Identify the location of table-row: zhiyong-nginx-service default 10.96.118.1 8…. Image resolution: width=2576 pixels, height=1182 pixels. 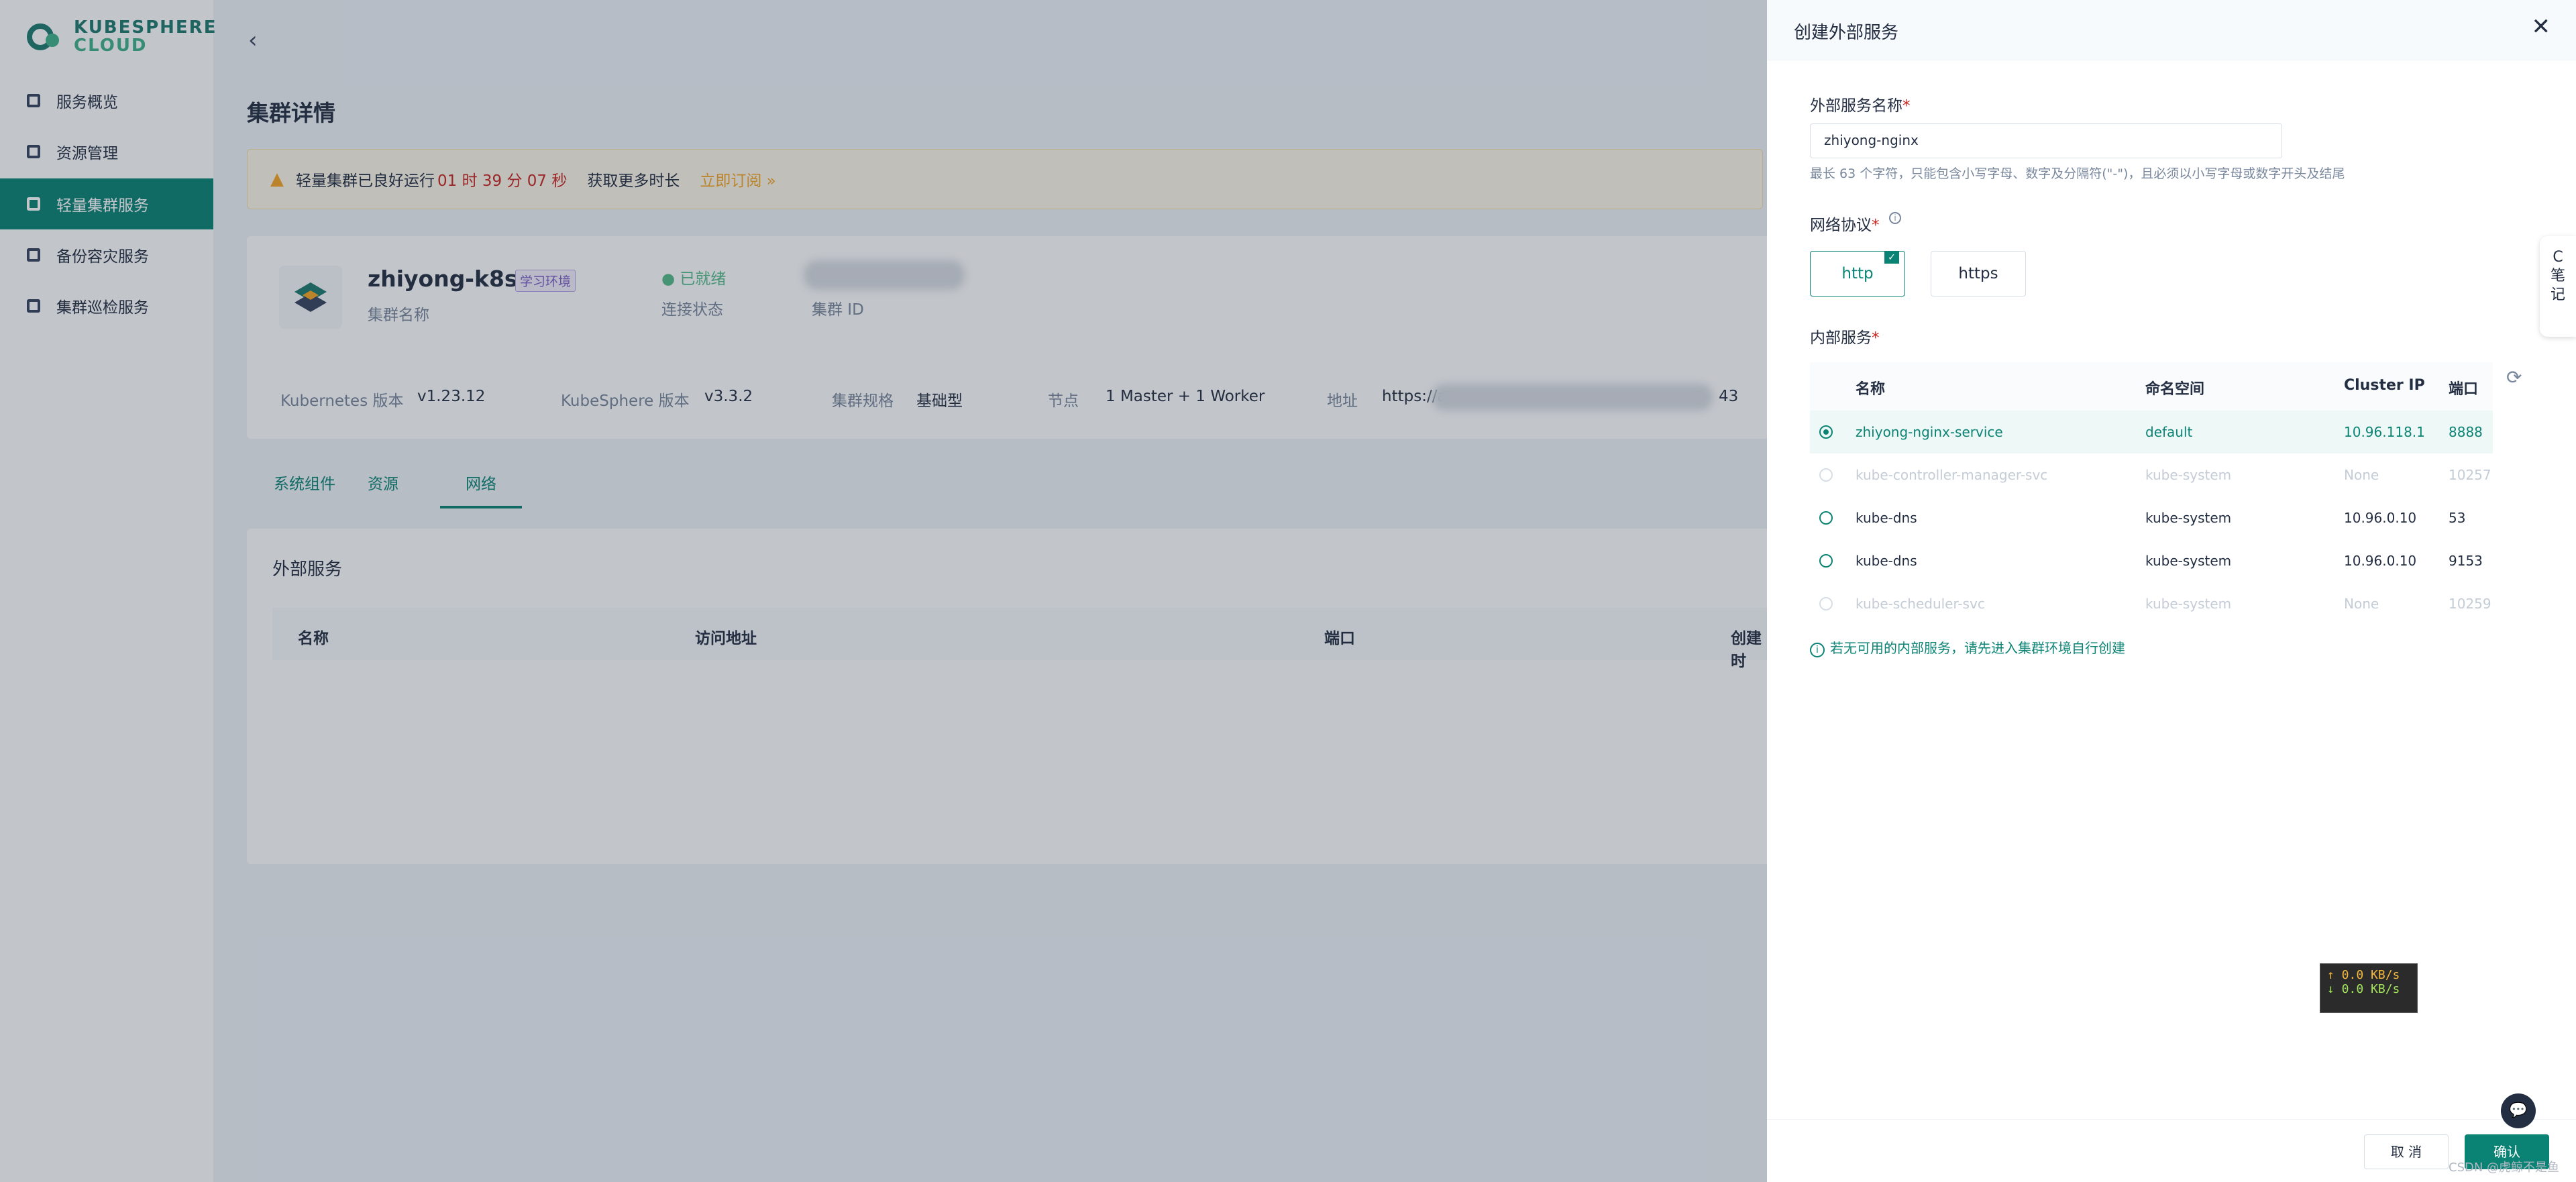
(2151, 432).